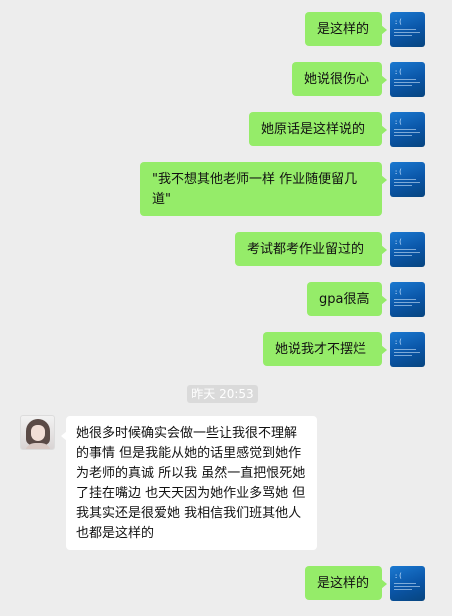 The height and width of the screenshot is (616, 452). What do you see at coordinates (347, 299) in the screenshot?
I see `message-bubble-outgoing: gpa很高` at bounding box center [347, 299].